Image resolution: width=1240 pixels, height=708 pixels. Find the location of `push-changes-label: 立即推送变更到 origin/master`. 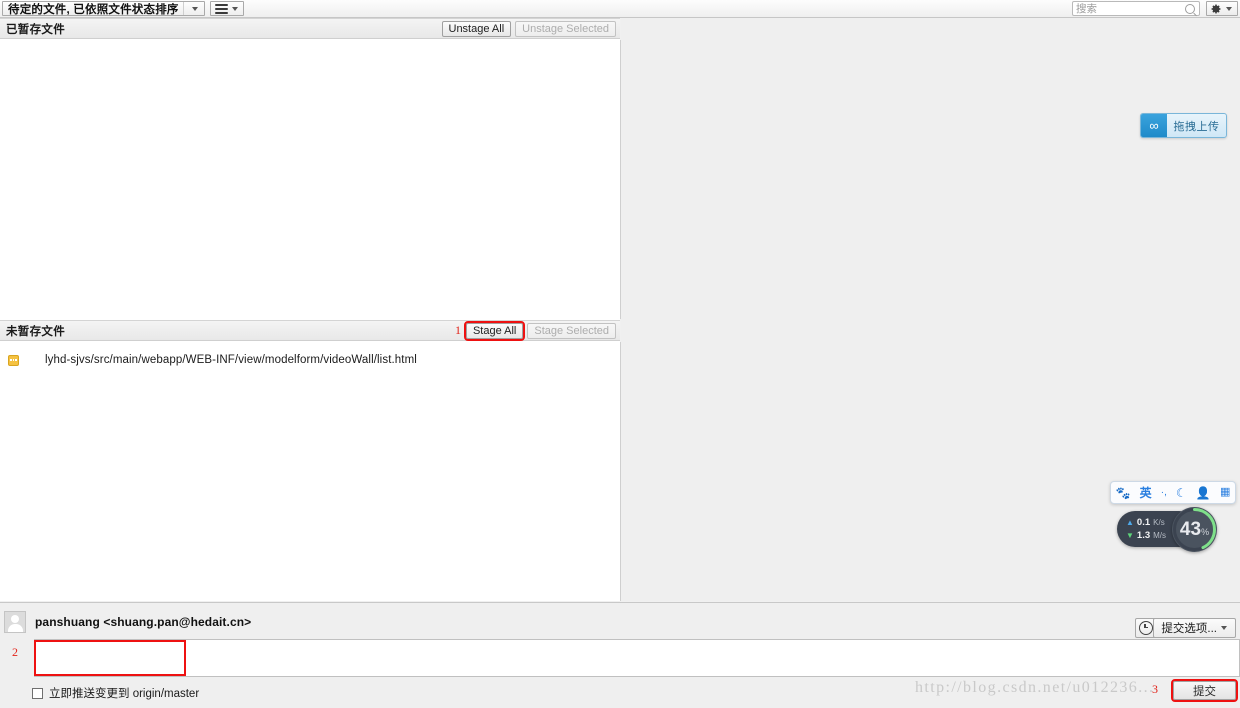

push-changes-label: 立即推送变更到 origin/master is located at coordinates (124, 694).